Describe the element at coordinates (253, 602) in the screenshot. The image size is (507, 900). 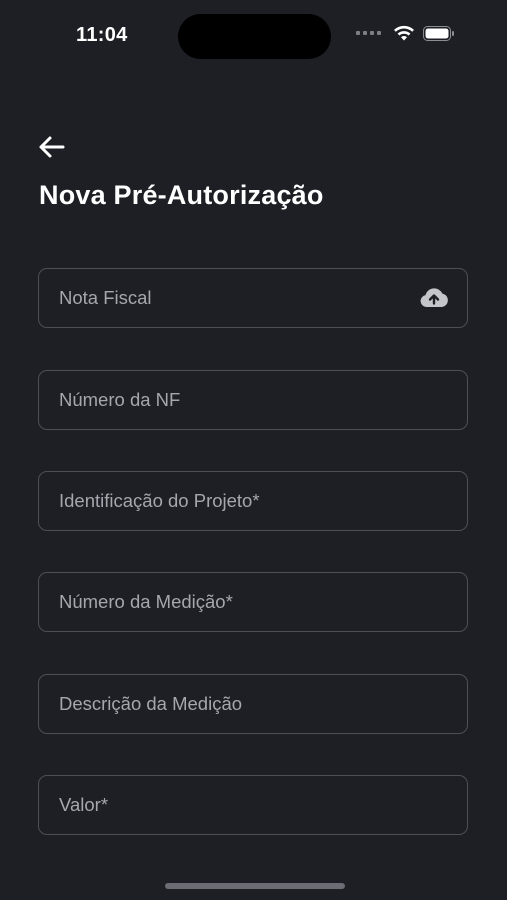
I see `numero-medicao-field: Número da Medição*` at that location.